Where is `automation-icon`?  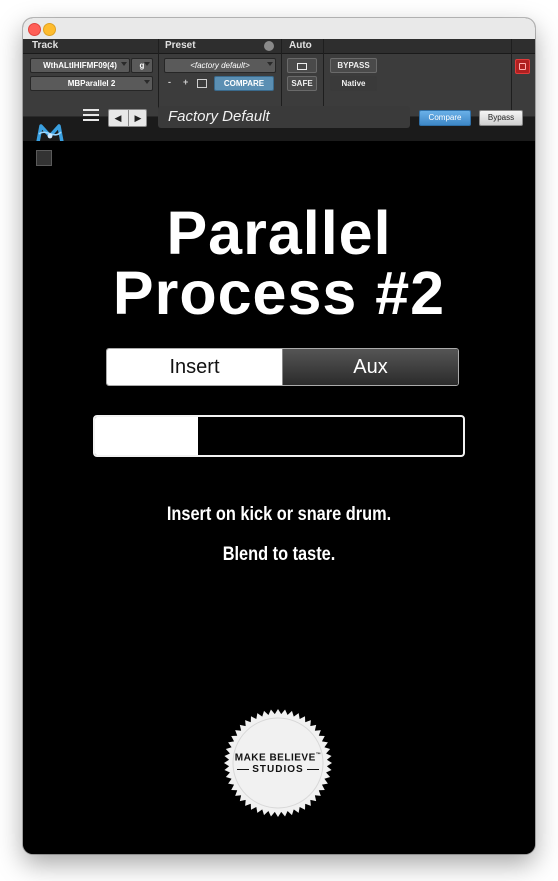 automation-icon is located at coordinates (302, 66).